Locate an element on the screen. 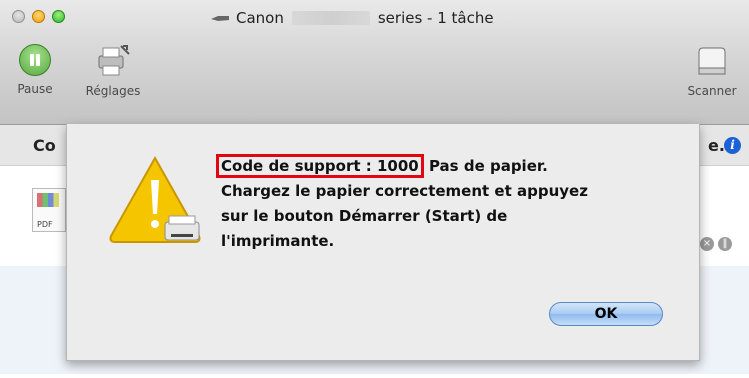 Image resolution: width=749 pixels, height=378 pixels. settings-label: Réglages is located at coordinates (113, 91).